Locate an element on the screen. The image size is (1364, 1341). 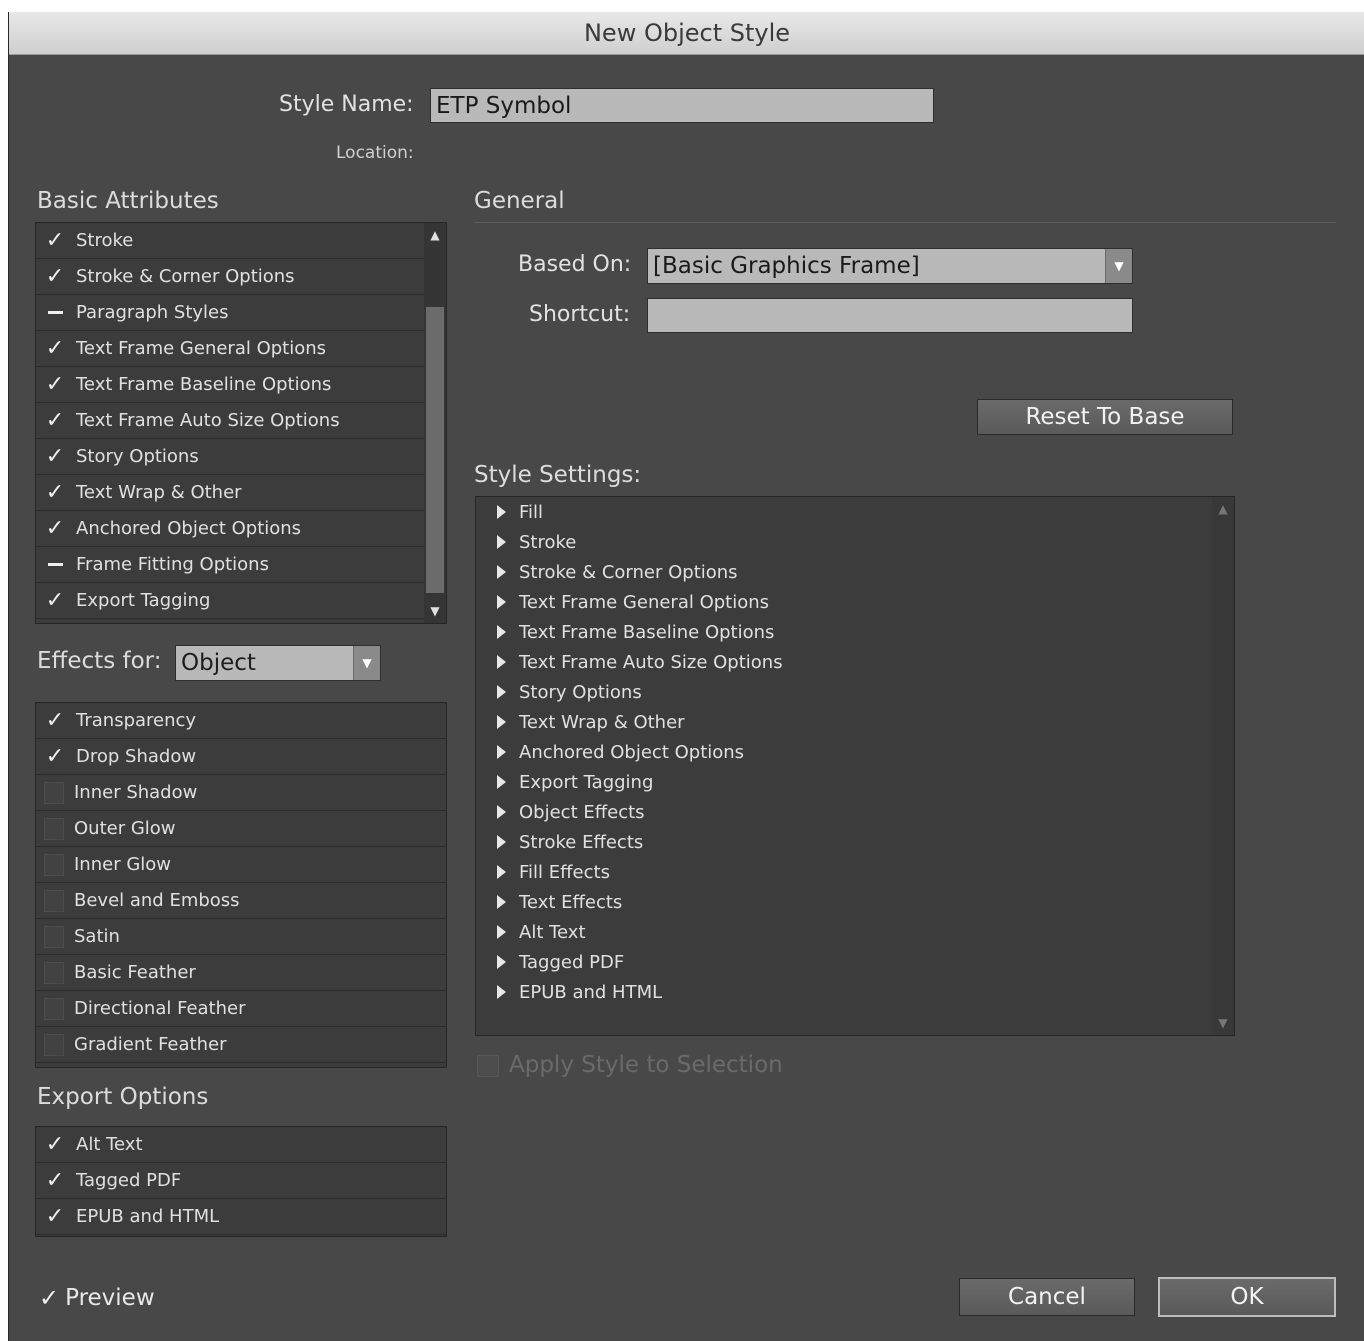
style-setting-row: Stroke Effects is located at coordinates (844, 842).